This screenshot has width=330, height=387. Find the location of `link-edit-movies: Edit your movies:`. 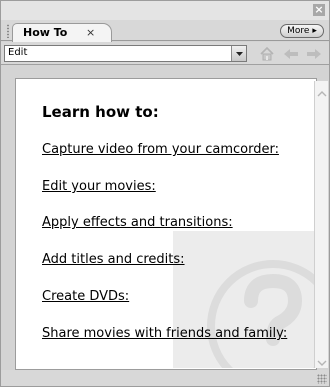

link-edit-movies: Edit your movies: is located at coordinates (99, 186).